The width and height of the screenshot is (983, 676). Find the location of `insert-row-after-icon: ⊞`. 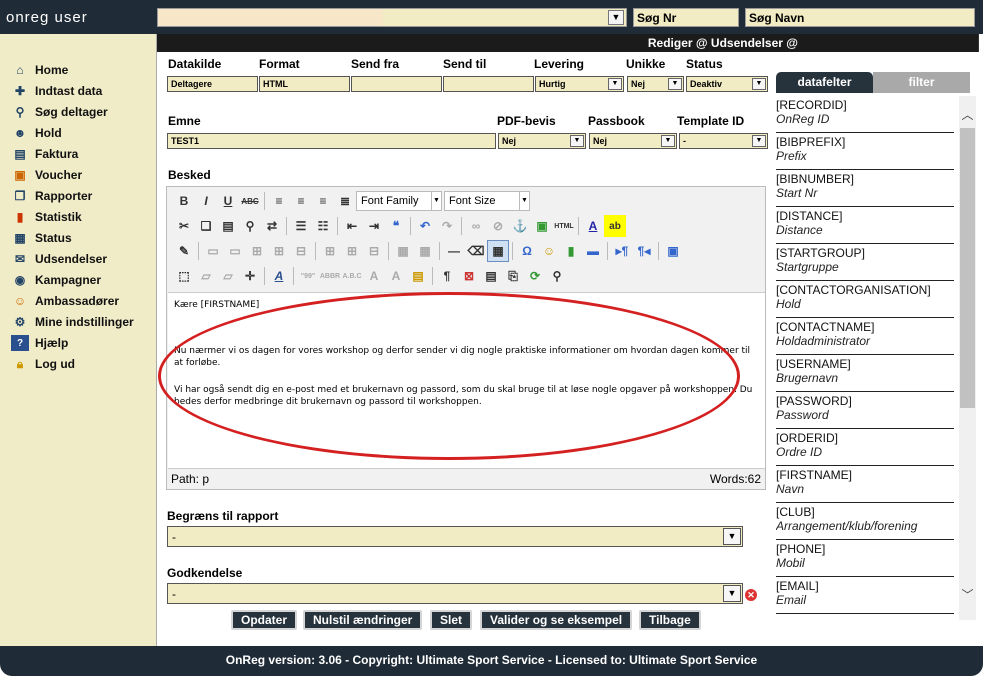

insert-row-after-icon: ⊞ is located at coordinates (279, 251).